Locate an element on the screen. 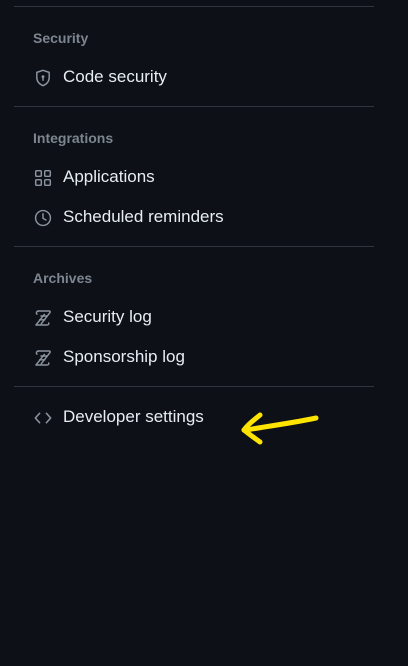  arrow-annotation-icon is located at coordinates (280, 428).